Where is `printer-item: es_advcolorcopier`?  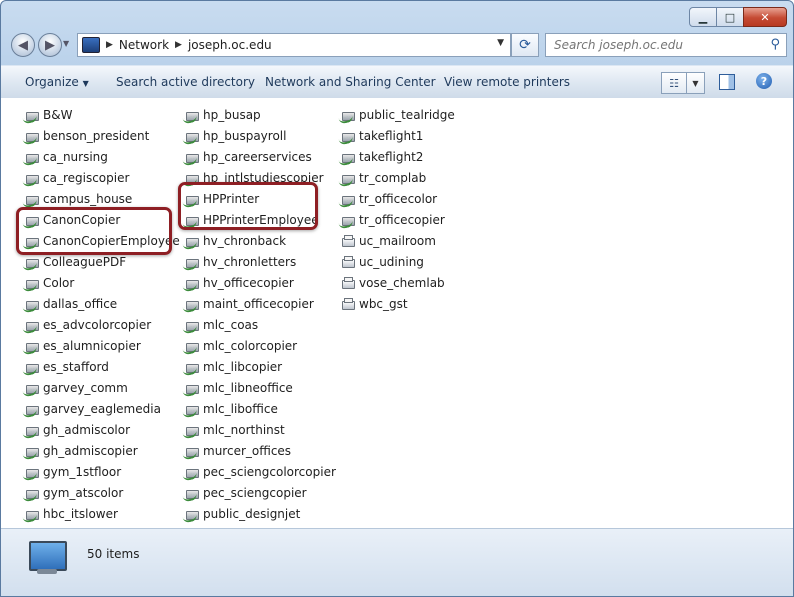
printer-item: es_advcolorcopier is located at coordinates (102, 324).